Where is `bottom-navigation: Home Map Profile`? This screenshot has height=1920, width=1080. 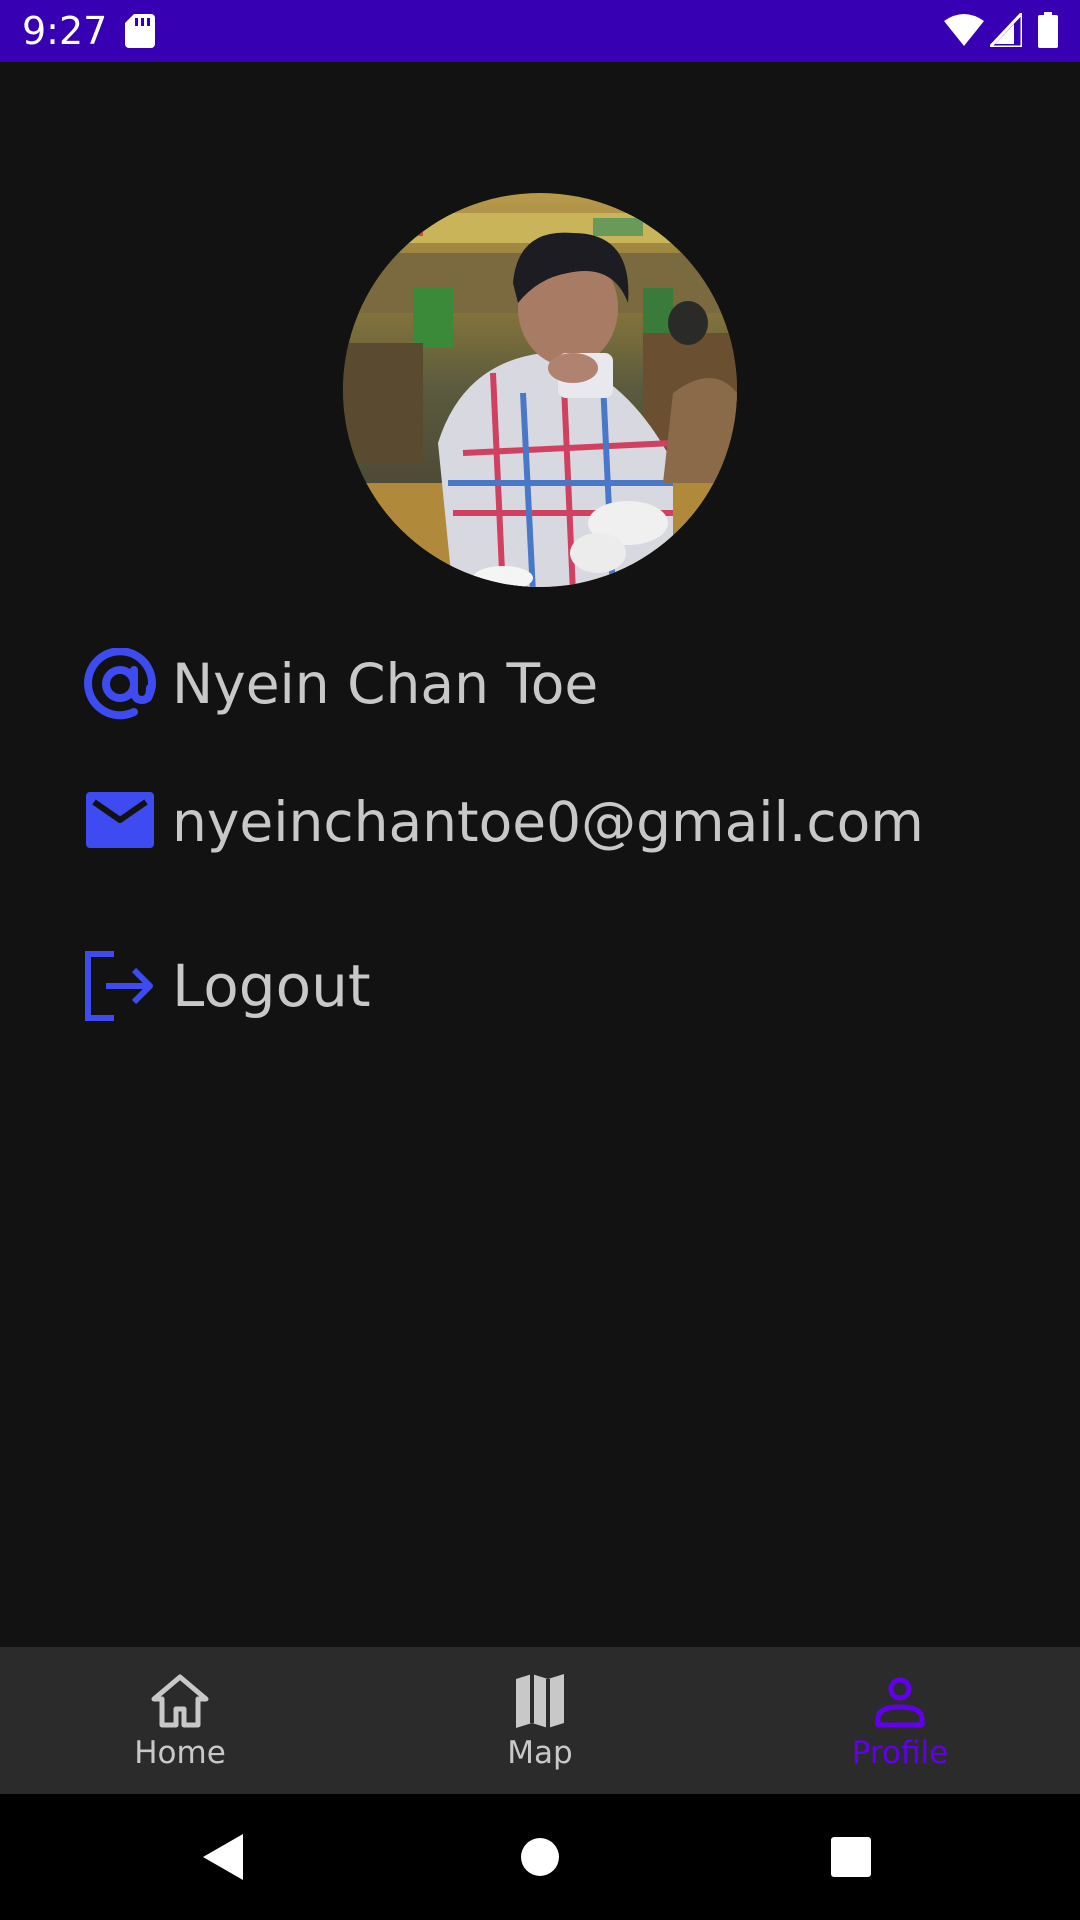
bottom-navigation: Home Map Profile is located at coordinates (540, 1720).